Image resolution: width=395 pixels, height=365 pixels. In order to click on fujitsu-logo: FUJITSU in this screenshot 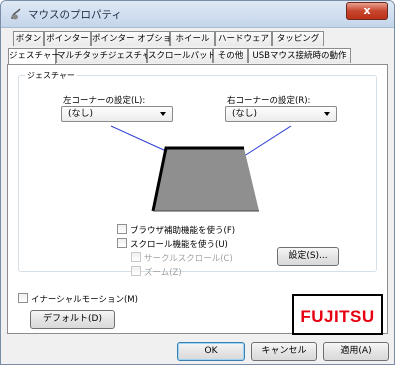, I will do `click(337, 314)`.